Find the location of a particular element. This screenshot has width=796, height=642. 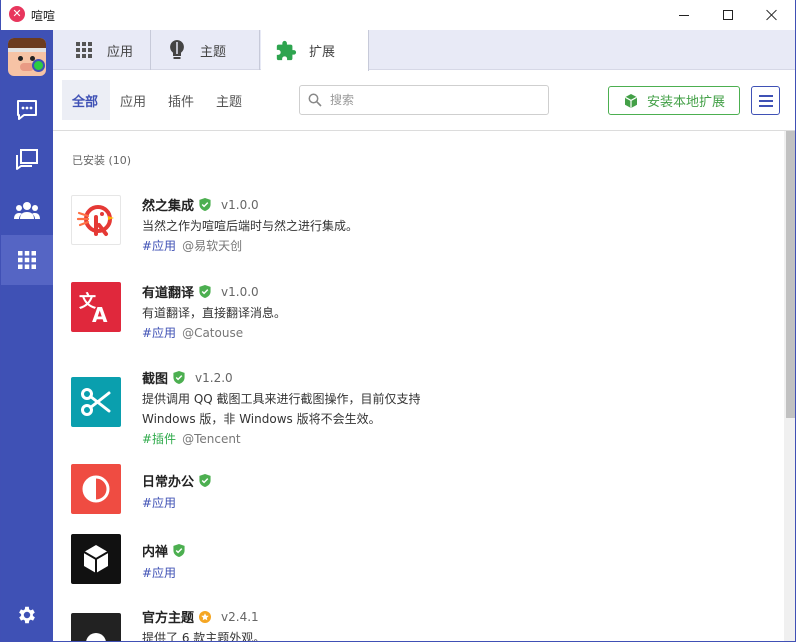

more-menu-button is located at coordinates (765, 100).